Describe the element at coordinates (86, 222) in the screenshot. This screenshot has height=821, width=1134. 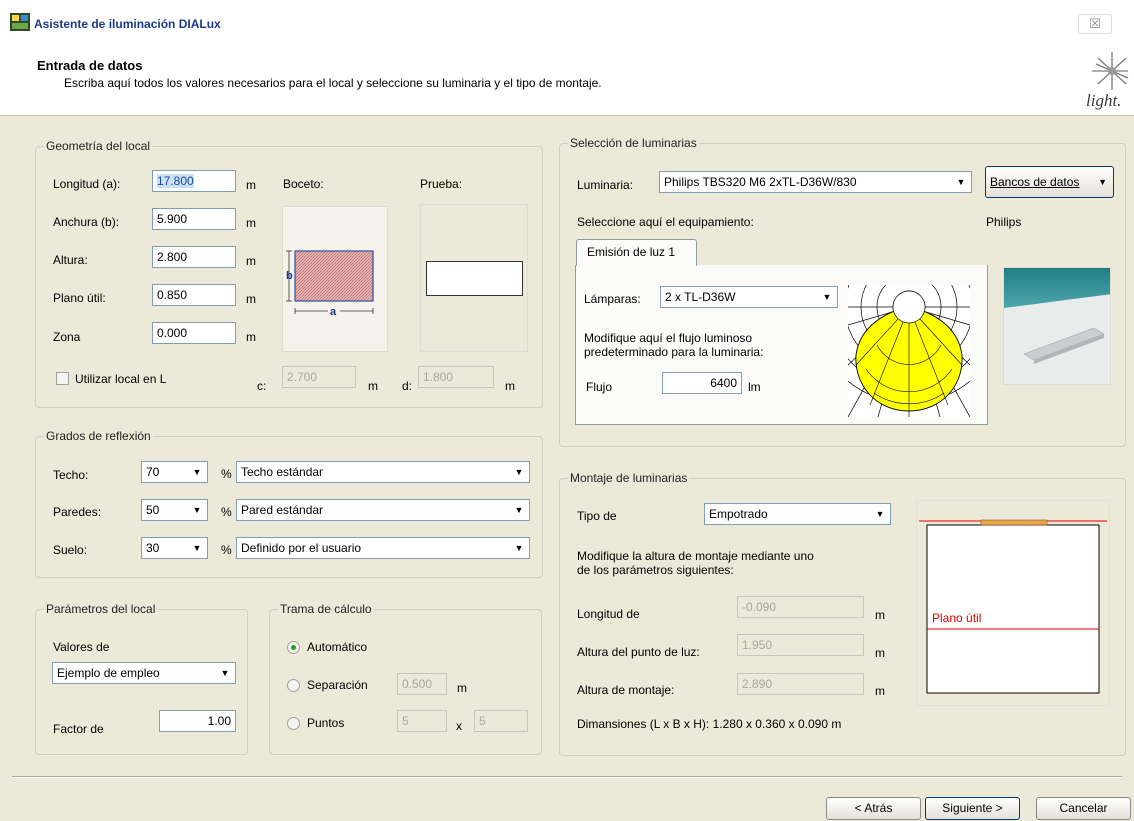
I see `width-label: Anchura (b):` at that location.